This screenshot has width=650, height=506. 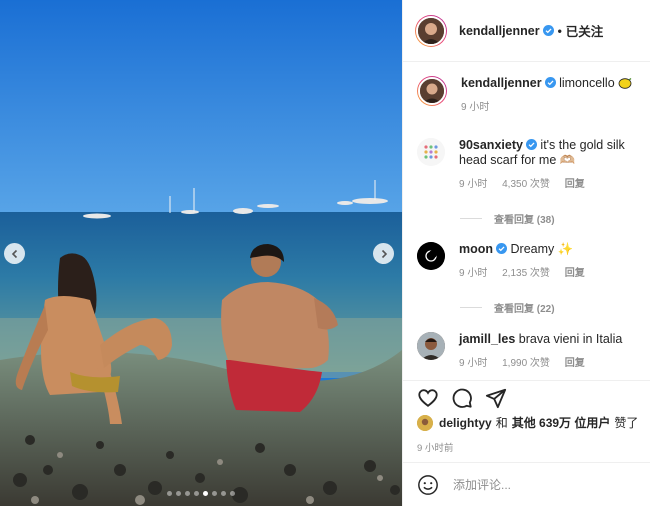 What do you see at coordinates (526, 273) in the screenshot?
I see `comment-likes: 2,135 次赞` at bounding box center [526, 273].